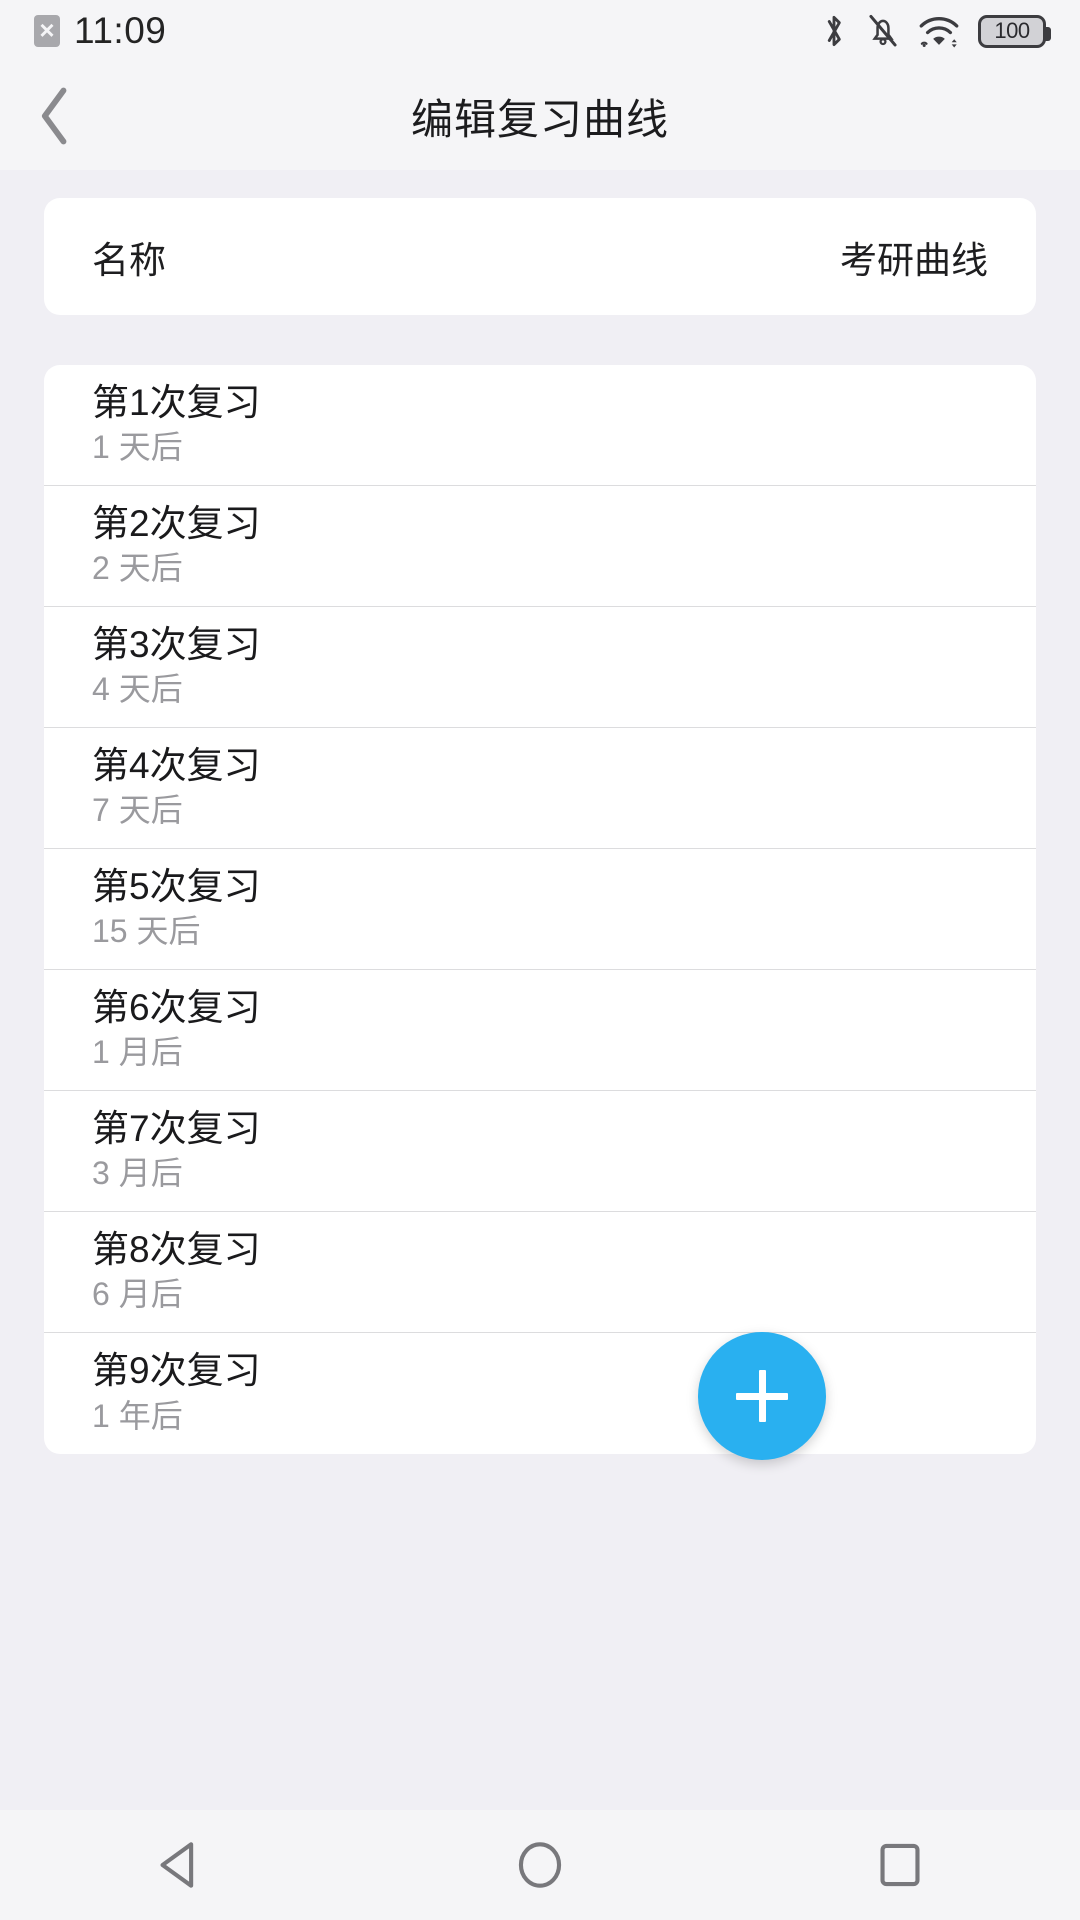 This screenshot has width=1080, height=1920. What do you see at coordinates (176, 402) in the screenshot?
I see `review-item-title: 第1次复习` at bounding box center [176, 402].